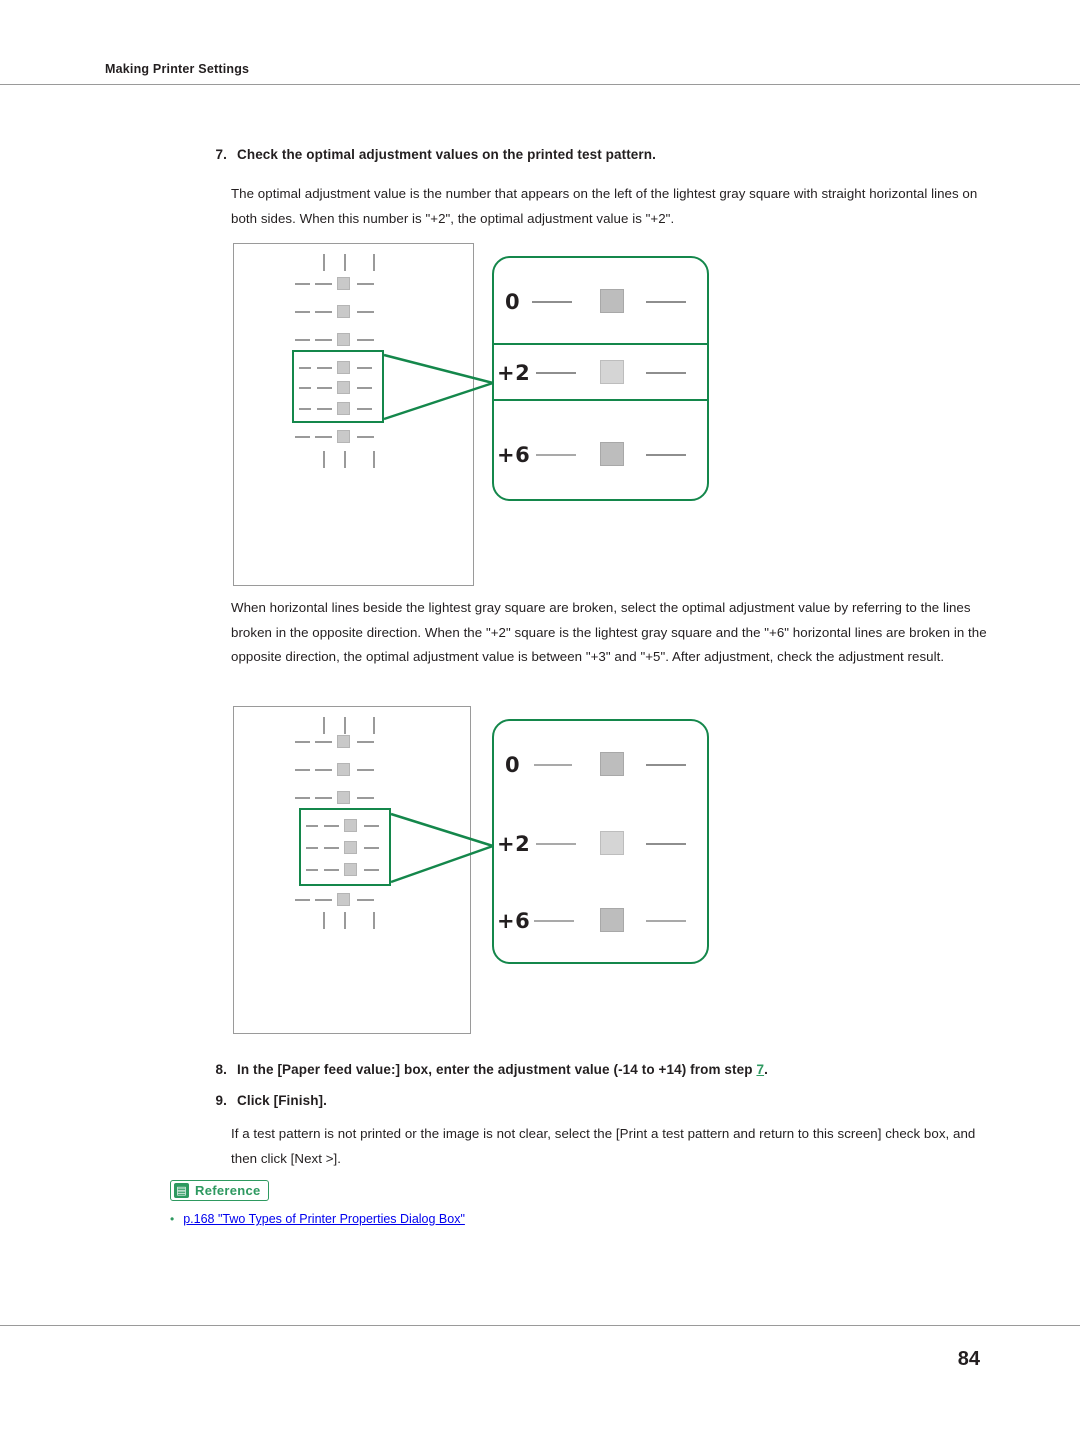 Image resolution: width=1080 pixels, height=1437 pixels. I want to click on step-9: 9. Click [Finish]., so click(605, 1100).